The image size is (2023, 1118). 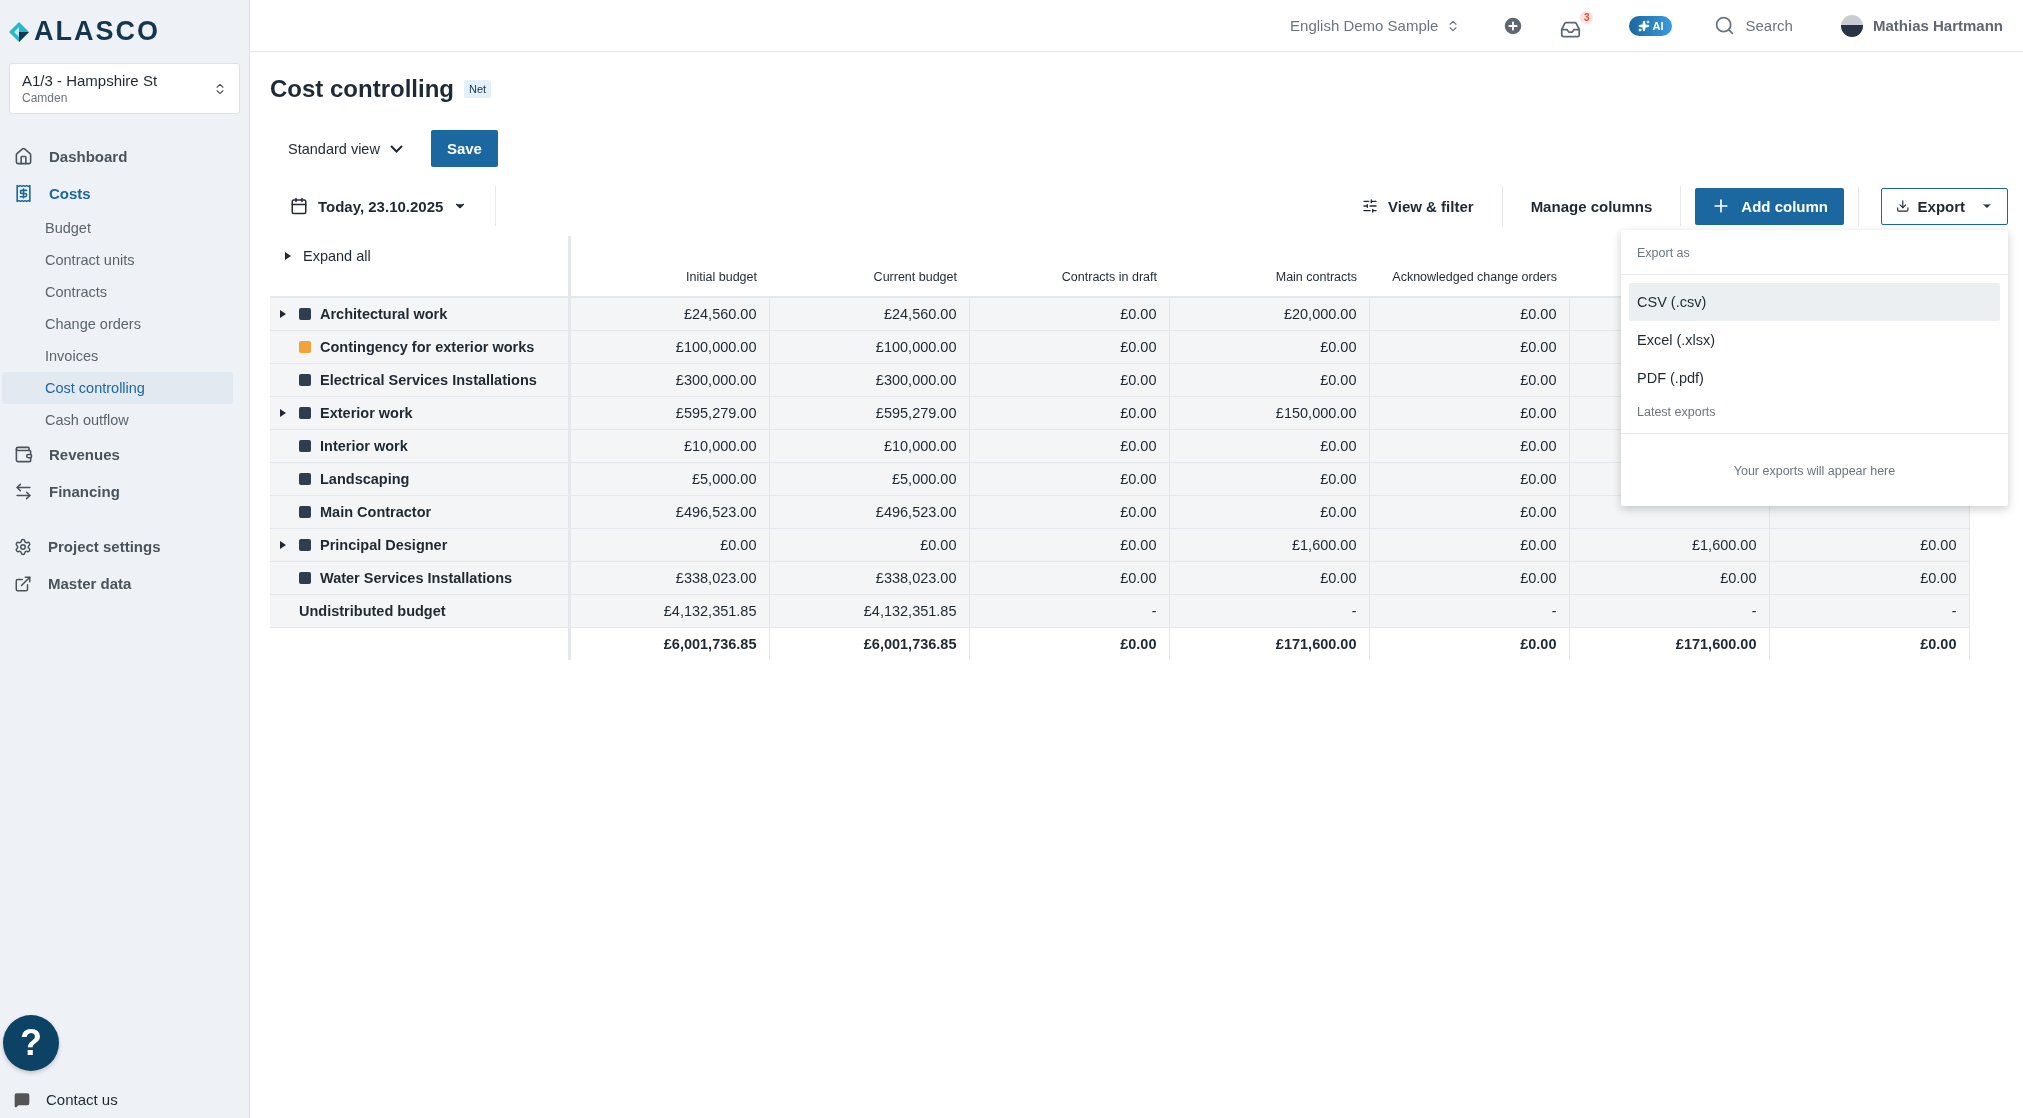 I want to click on nav-item: Financing, so click(x=124, y=491).